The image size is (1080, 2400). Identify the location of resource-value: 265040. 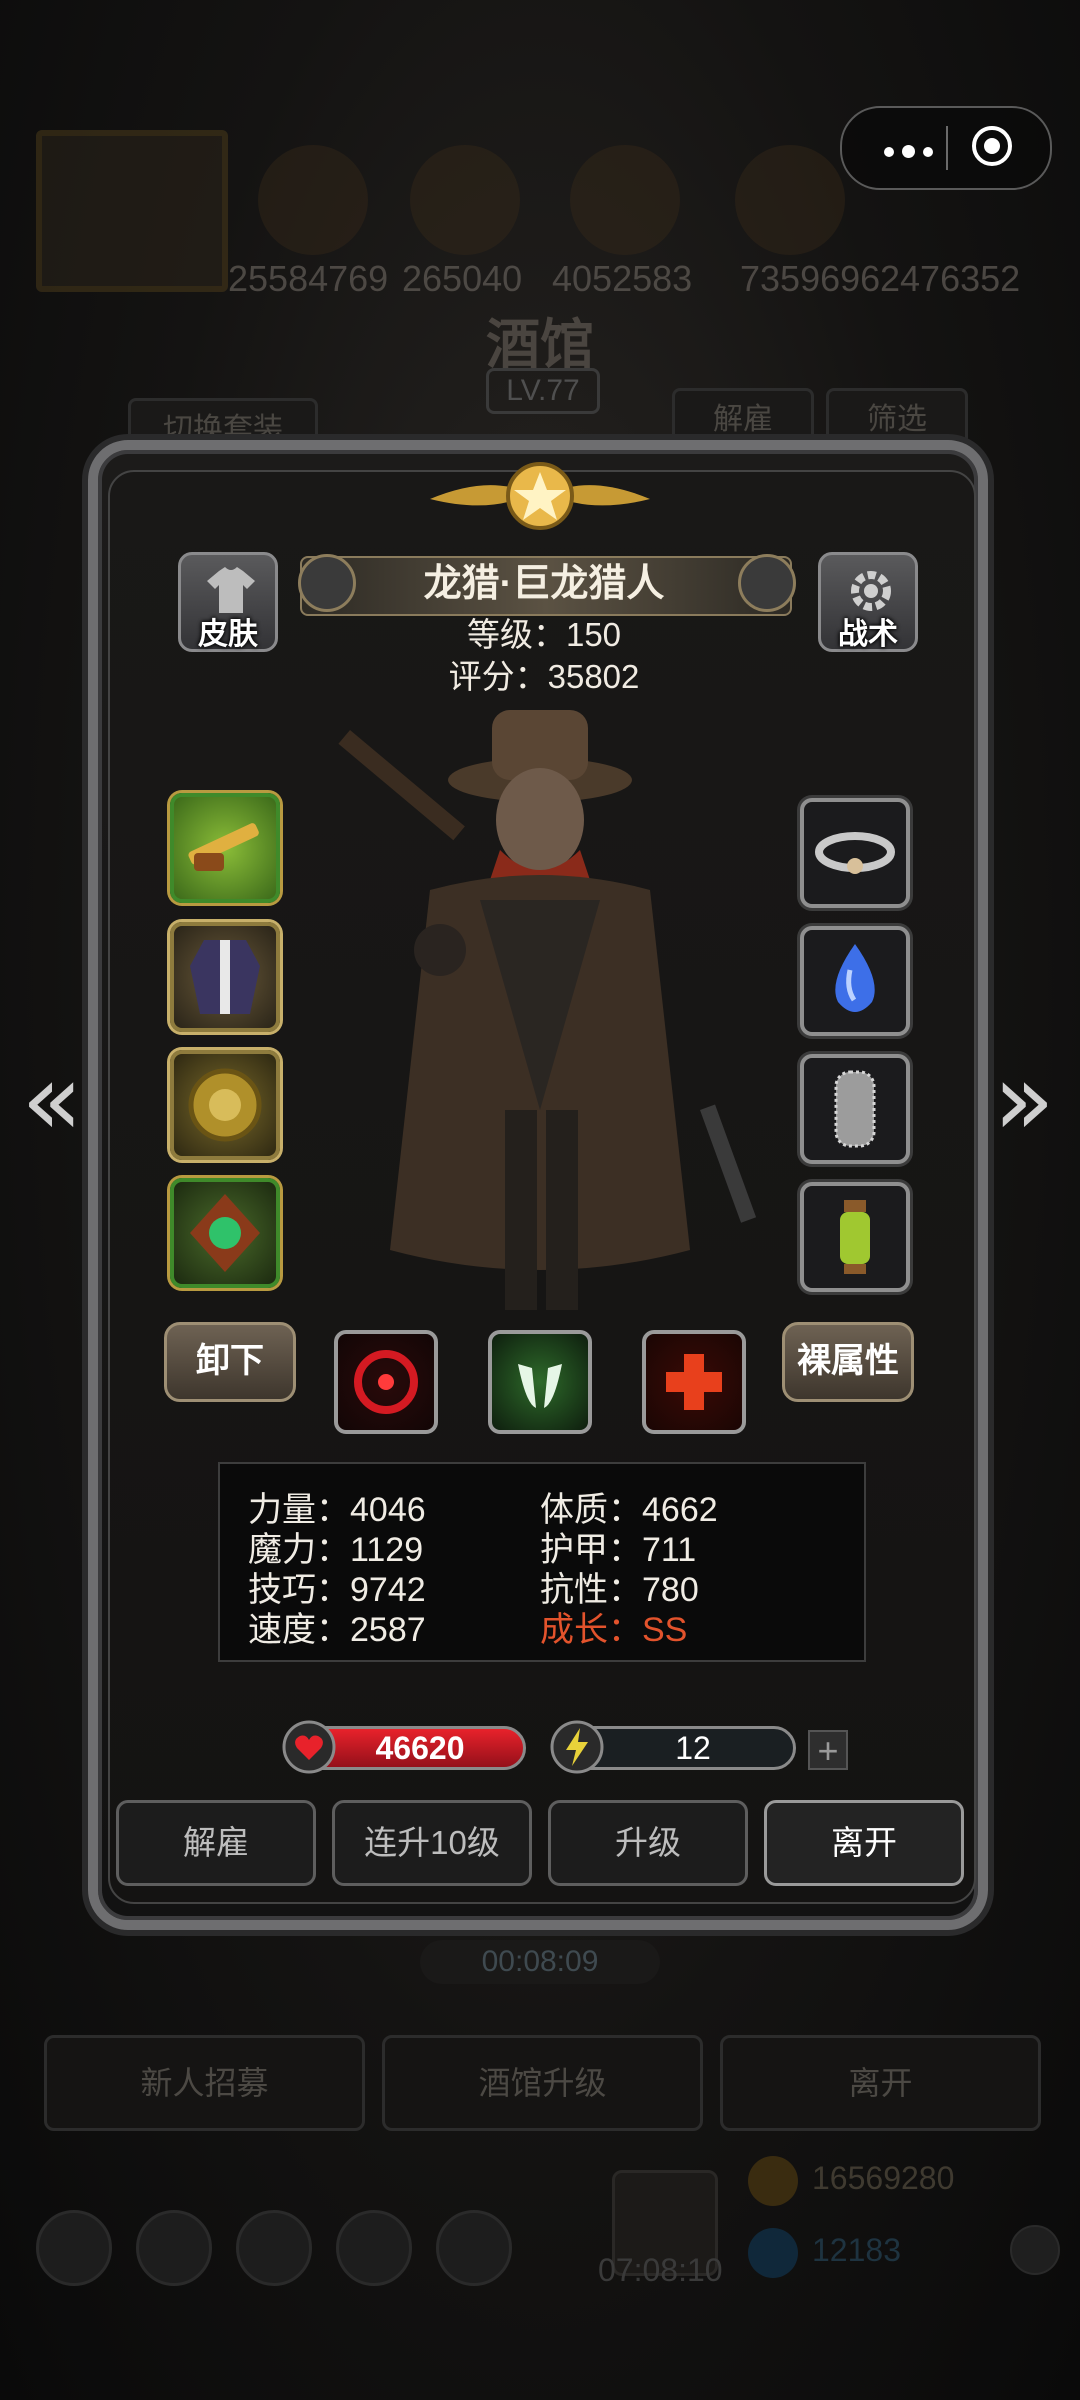
(462, 278).